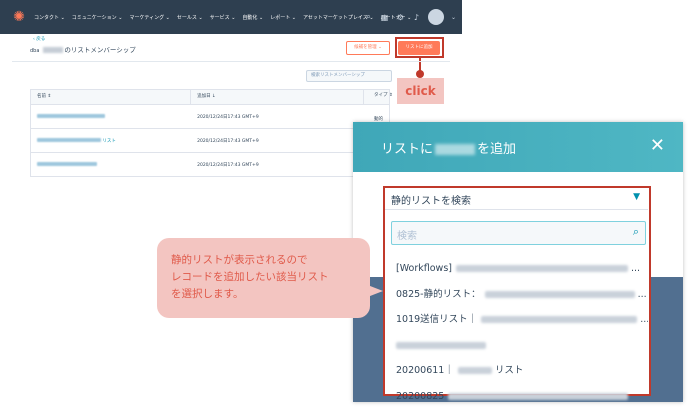  I want to click on column-header-added-date: 追加日 ↓, so click(278, 97).